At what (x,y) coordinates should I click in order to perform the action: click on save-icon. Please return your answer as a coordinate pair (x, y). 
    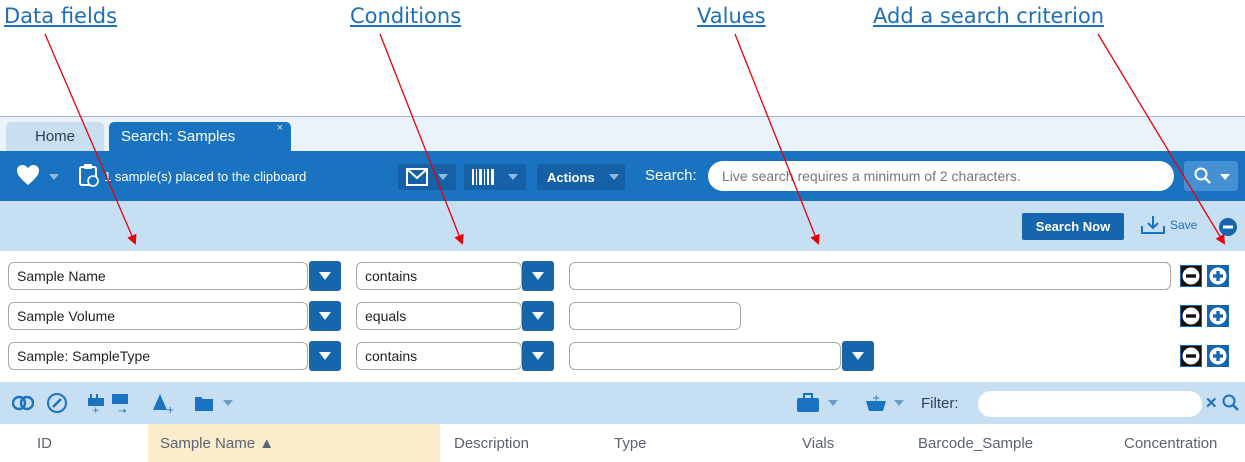
    Looking at the image, I should click on (1153, 227).